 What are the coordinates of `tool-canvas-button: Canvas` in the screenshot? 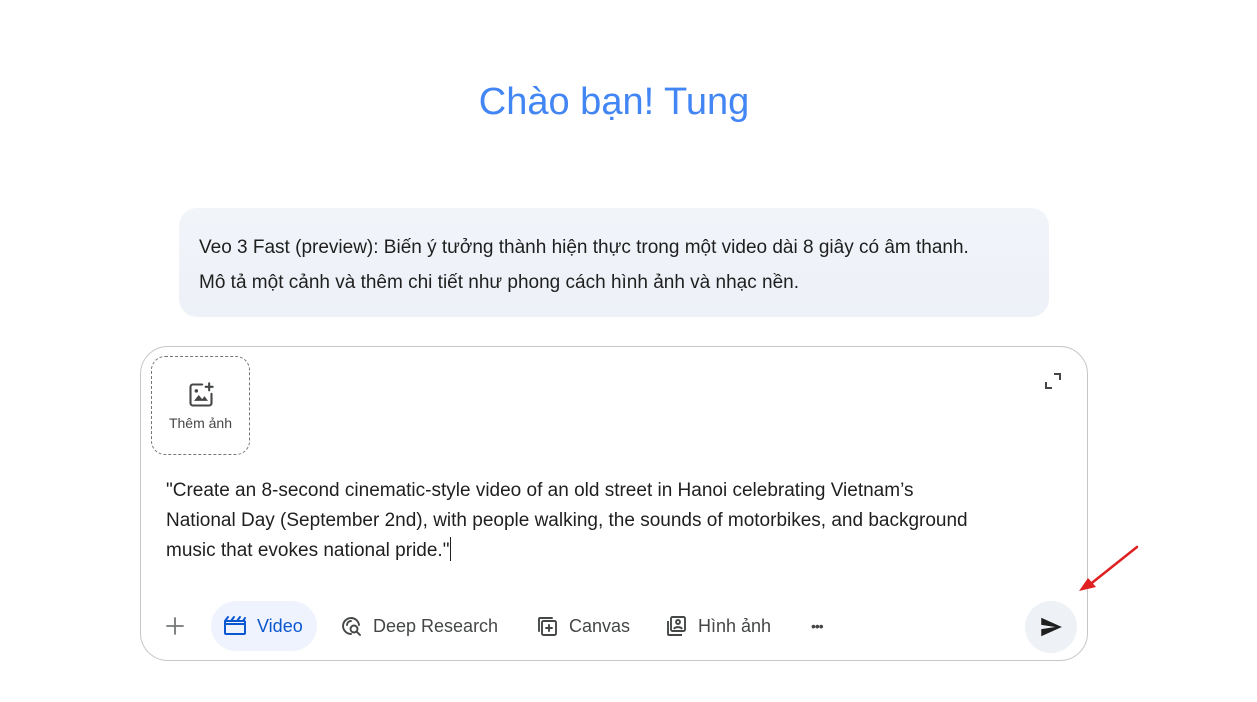 It's located at (582, 626).